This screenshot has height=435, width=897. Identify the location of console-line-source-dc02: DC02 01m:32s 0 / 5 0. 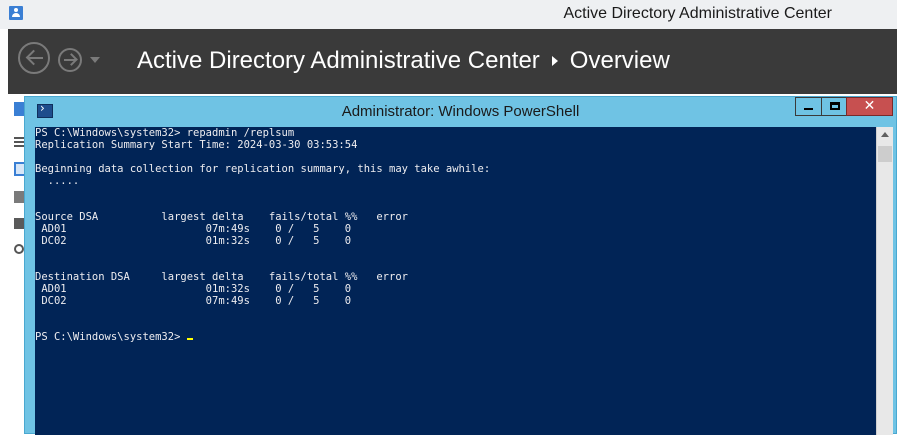
(193, 241).